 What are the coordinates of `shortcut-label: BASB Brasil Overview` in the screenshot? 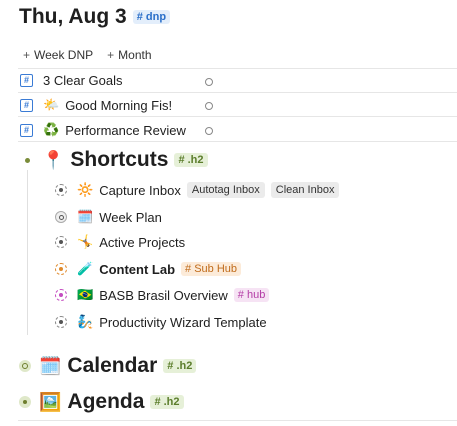 It's located at (163, 295).